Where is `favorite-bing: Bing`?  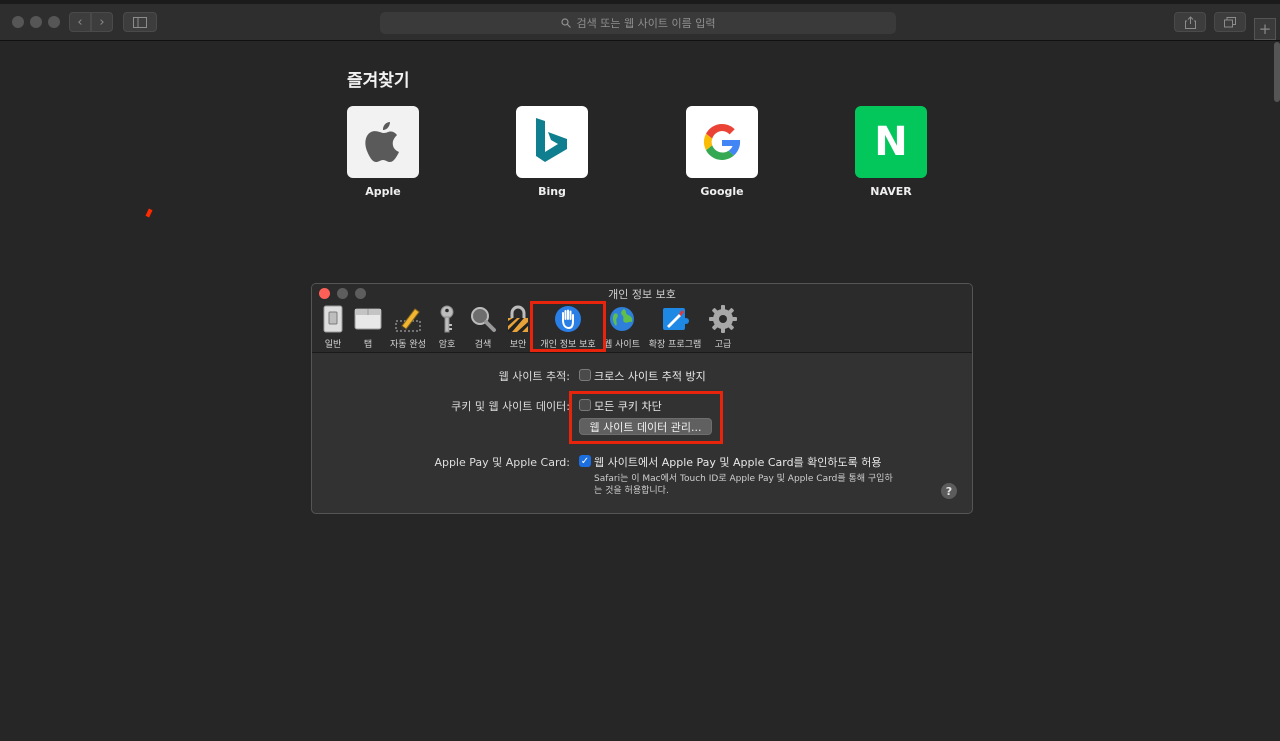 favorite-bing: Bing is located at coordinates (552, 152).